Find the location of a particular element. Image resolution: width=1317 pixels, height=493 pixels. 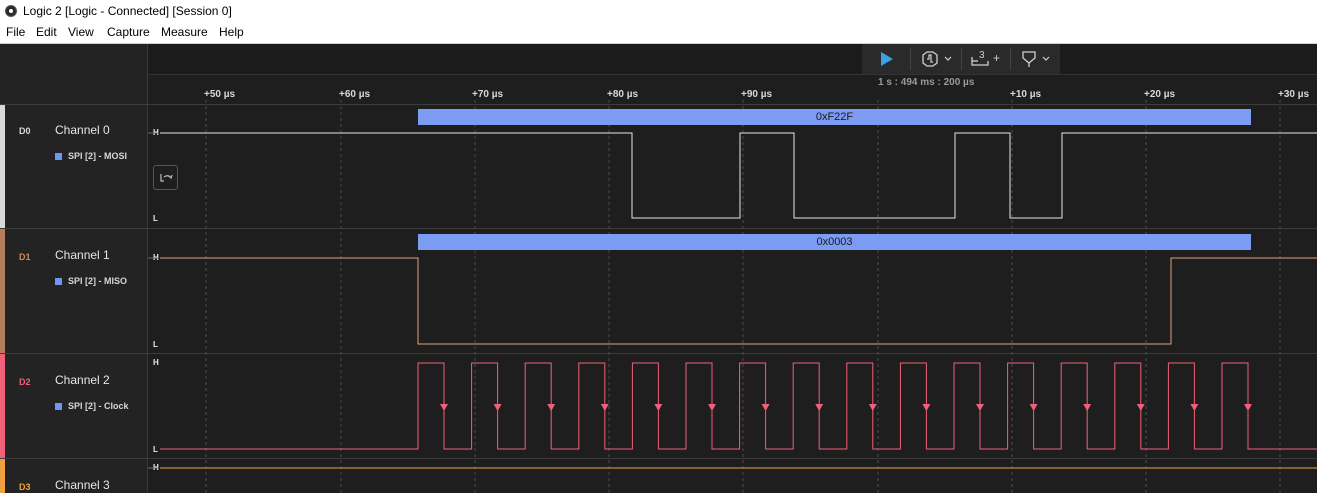

mosi-decode-bubble: 0xF22F is located at coordinates (834, 117).